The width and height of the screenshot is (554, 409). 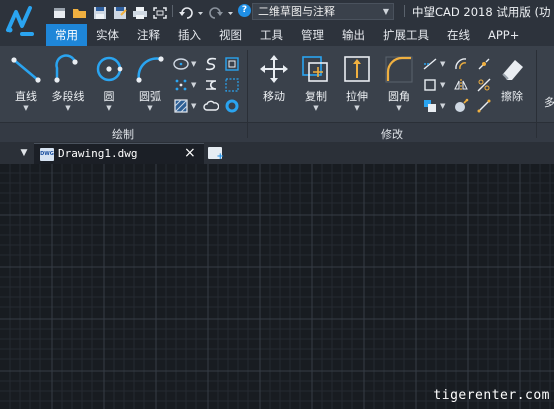 What do you see at coordinates (68, 96) in the screenshot?
I see `polyline-label: 多段线` at bounding box center [68, 96].